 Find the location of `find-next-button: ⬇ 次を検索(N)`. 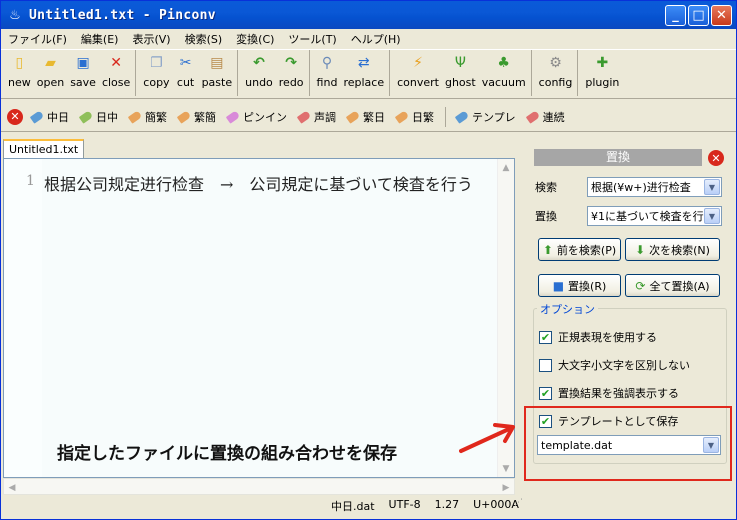

find-next-button: ⬇ 次を検索(N) is located at coordinates (672, 249).